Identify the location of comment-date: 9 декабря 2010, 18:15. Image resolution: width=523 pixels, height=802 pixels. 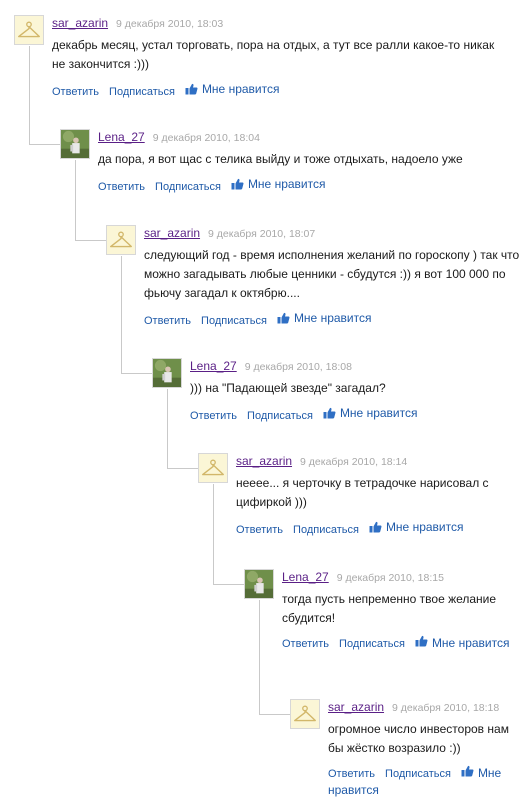
(390, 578).